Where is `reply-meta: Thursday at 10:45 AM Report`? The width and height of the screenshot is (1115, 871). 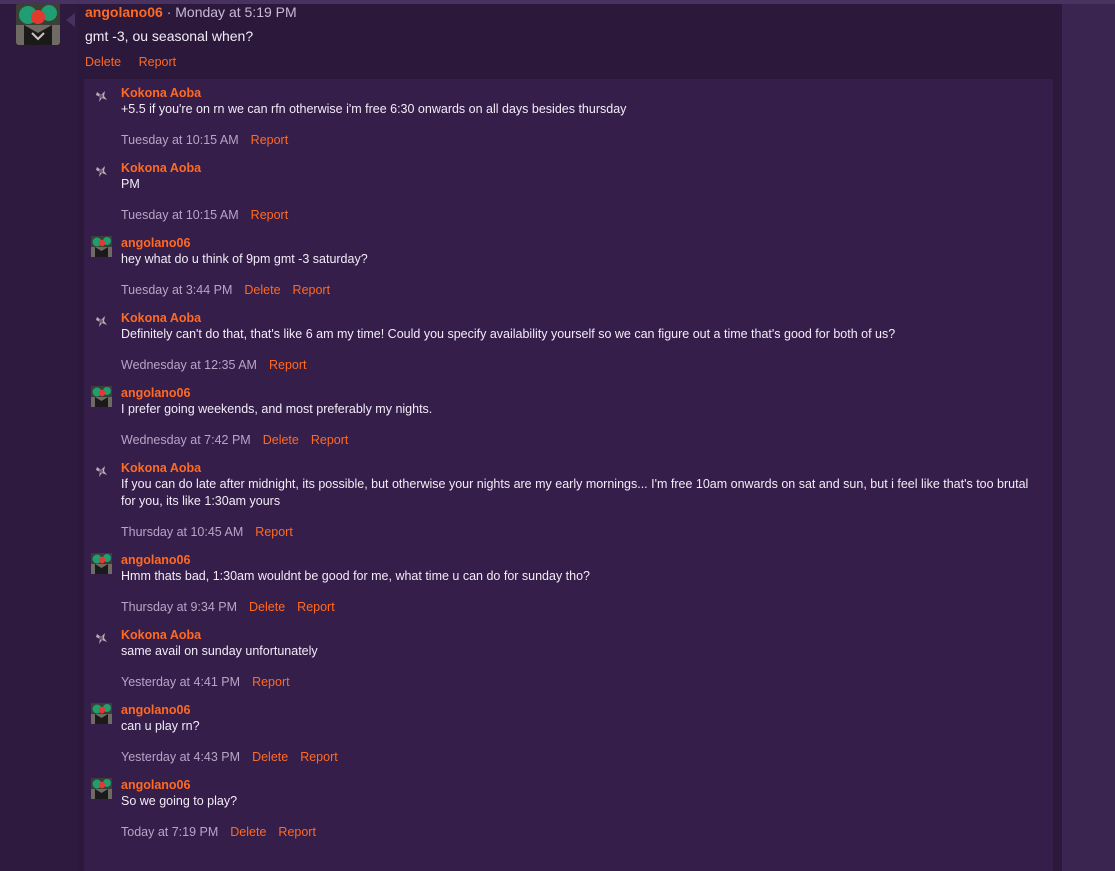
reply-meta: Thursday at 10:45 AM Report is located at coordinates (580, 528).